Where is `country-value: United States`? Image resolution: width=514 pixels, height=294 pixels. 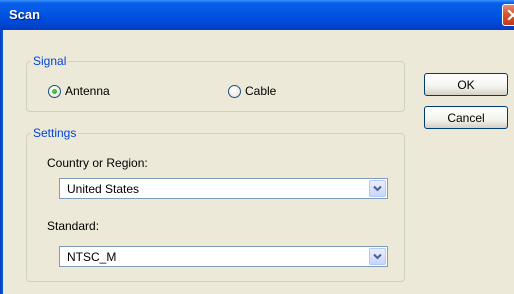 country-value: United States is located at coordinates (103, 189).